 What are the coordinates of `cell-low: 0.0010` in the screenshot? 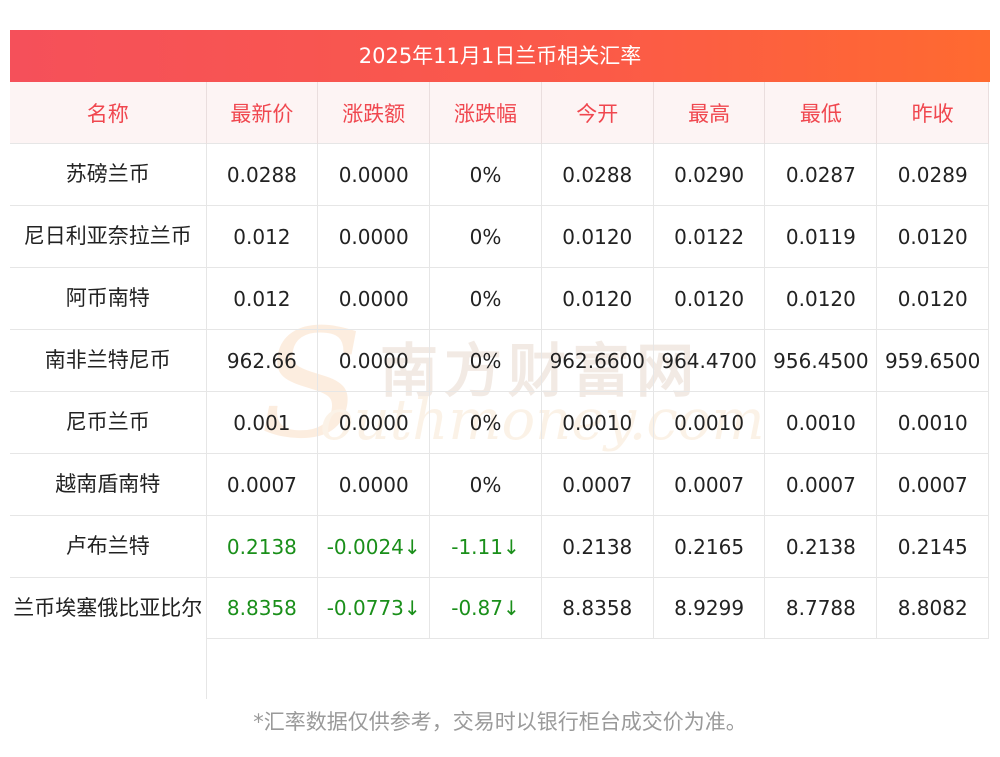 It's located at (821, 422).